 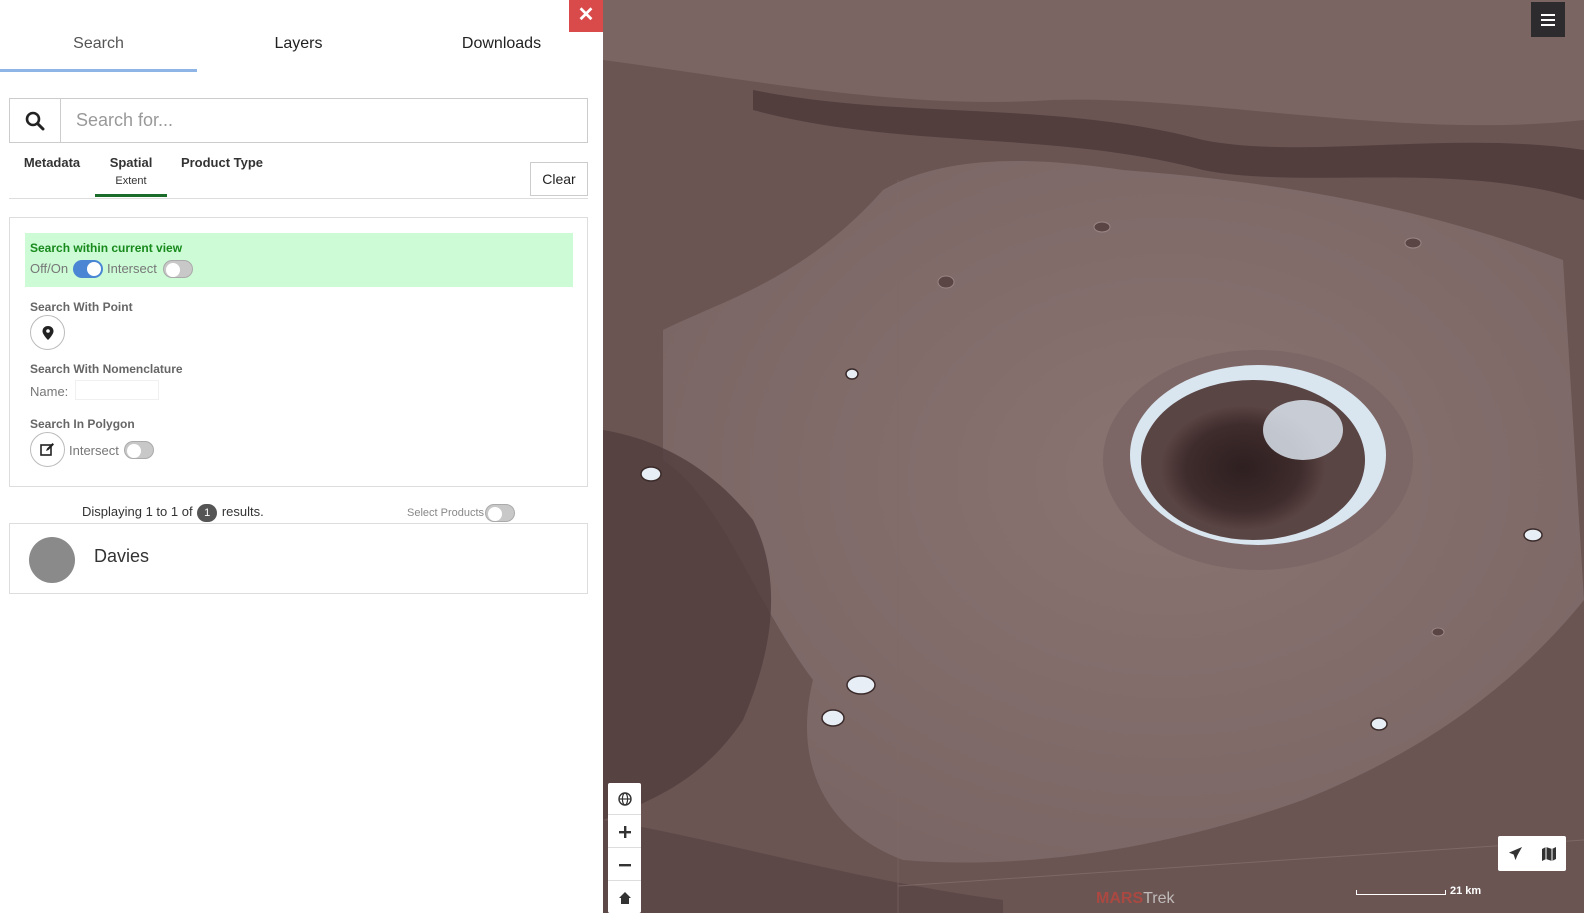 What do you see at coordinates (298, 558) in the screenshot?
I see `result-item: Davies` at bounding box center [298, 558].